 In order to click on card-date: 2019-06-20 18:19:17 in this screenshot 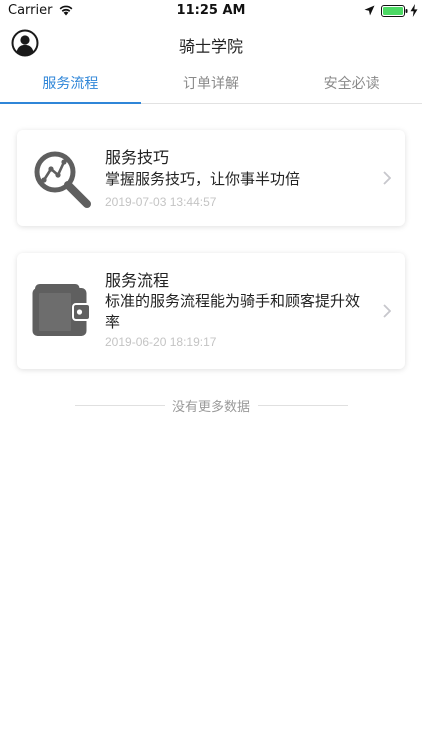, I will do `click(161, 342)`.